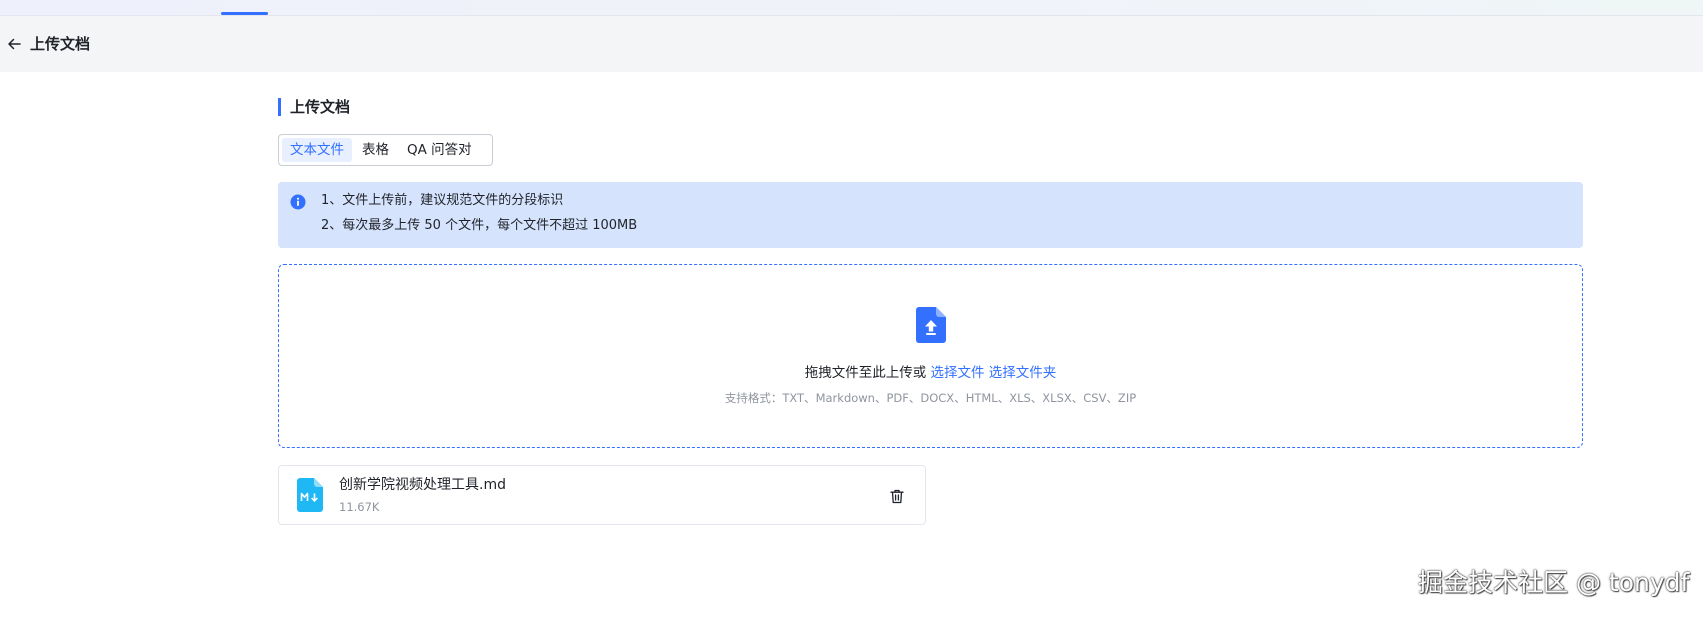  Describe the element at coordinates (439, 150) in the screenshot. I see `tab-qa-pairs: QA 问答对` at that location.